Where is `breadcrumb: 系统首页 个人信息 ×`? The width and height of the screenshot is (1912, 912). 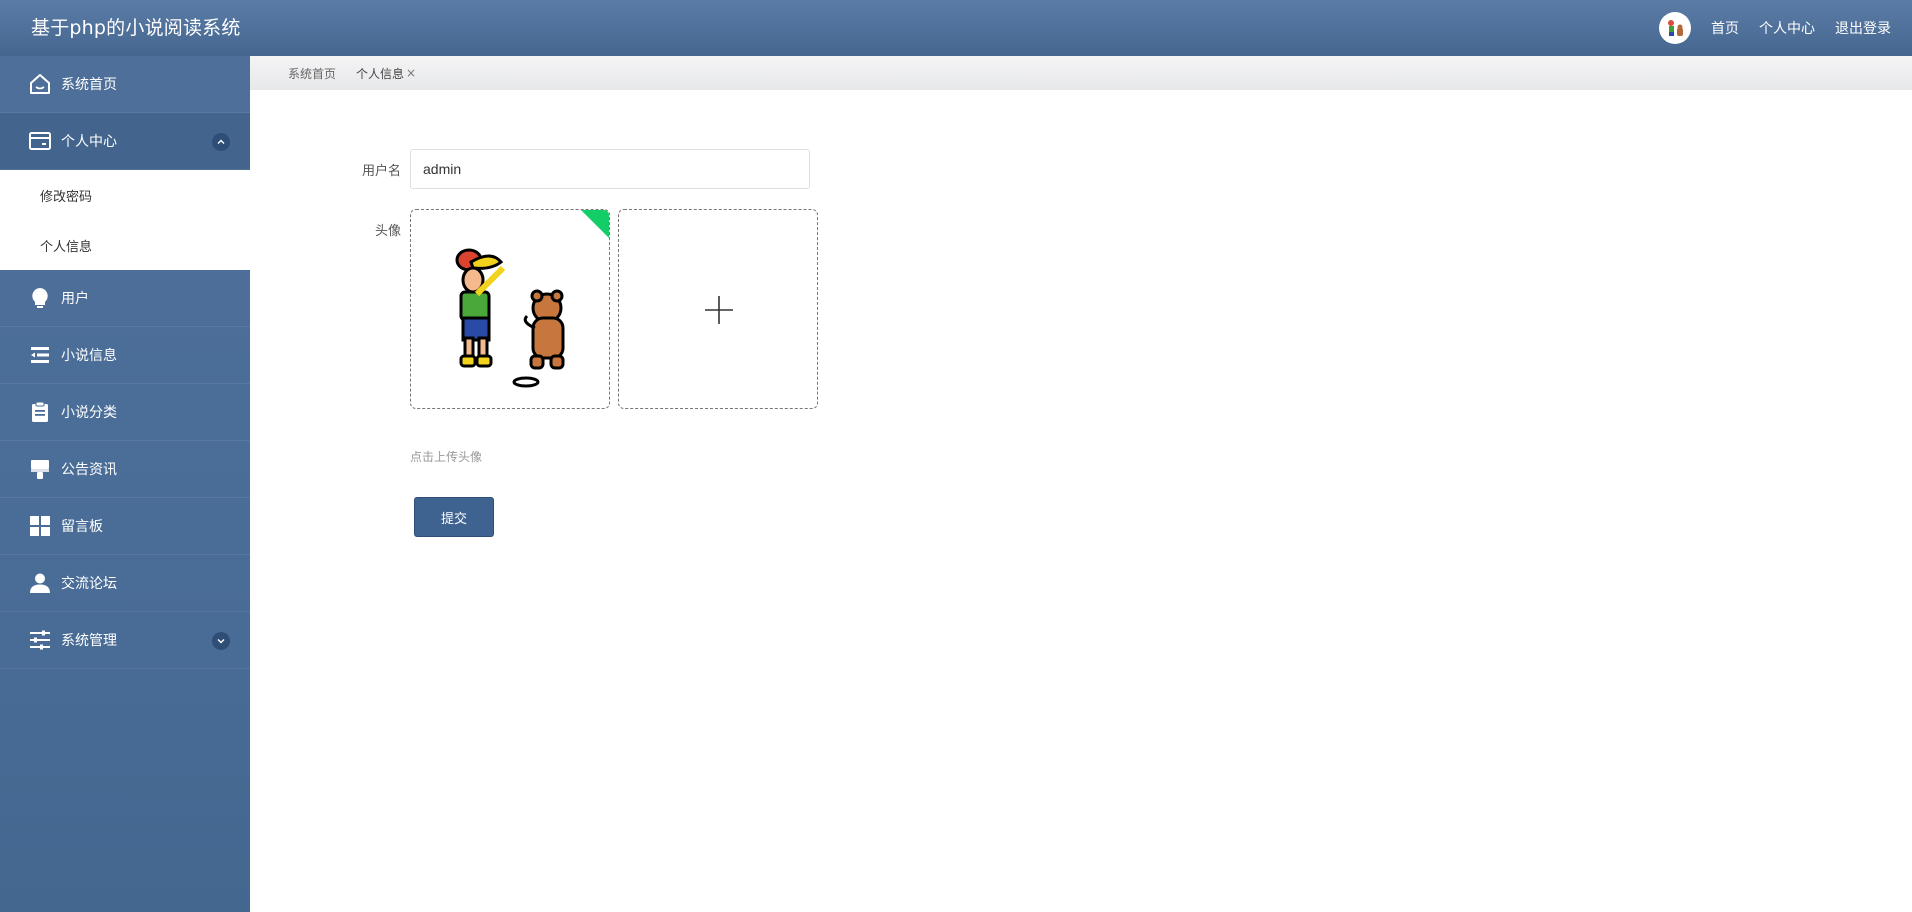
breadcrumb: 系统首页 个人信息 × is located at coordinates (1081, 73).